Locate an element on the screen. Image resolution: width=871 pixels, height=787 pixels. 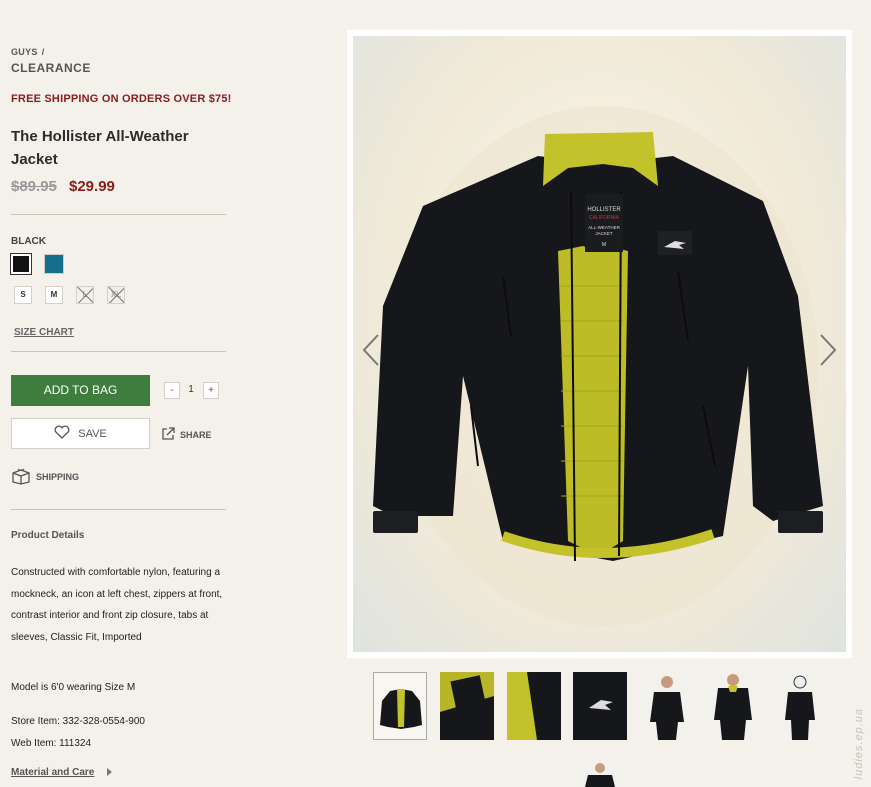
jacket-label-type: JACKET is located at coordinates (604, 233).